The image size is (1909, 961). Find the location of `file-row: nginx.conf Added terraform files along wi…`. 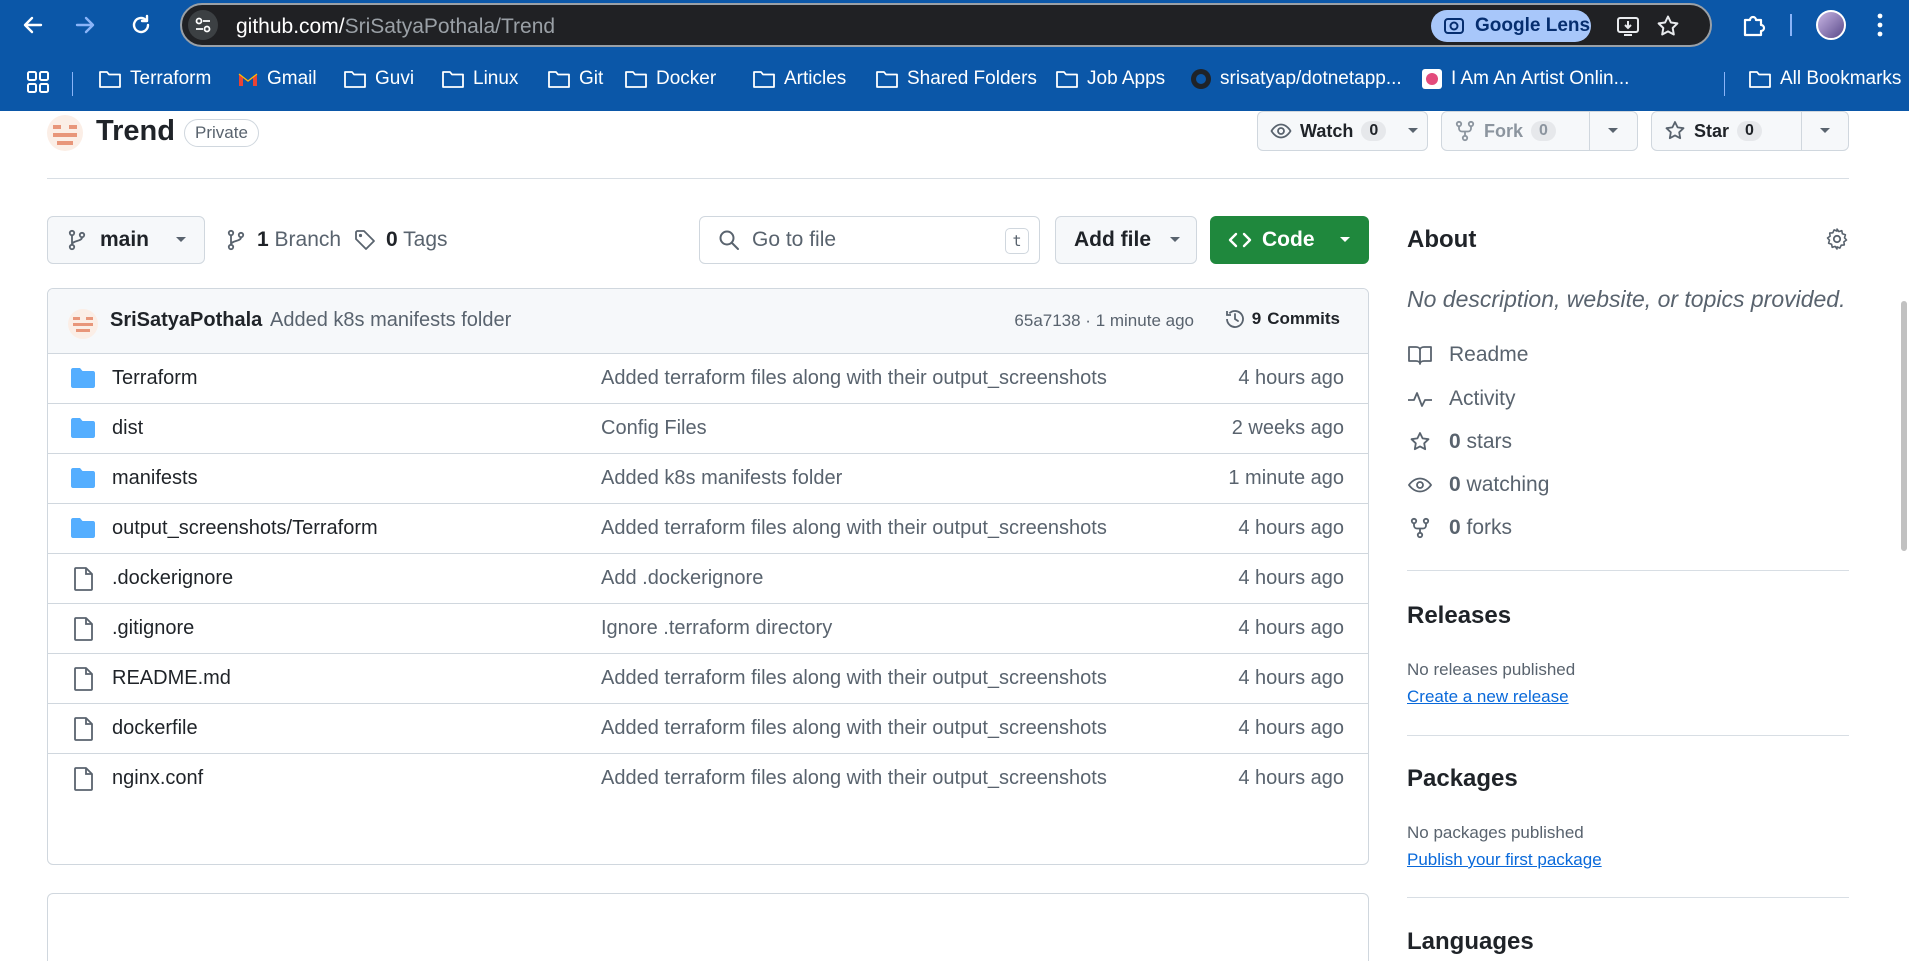

file-row: nginx.conf Added terraform files along wi… is located at coordinates (708, 779).